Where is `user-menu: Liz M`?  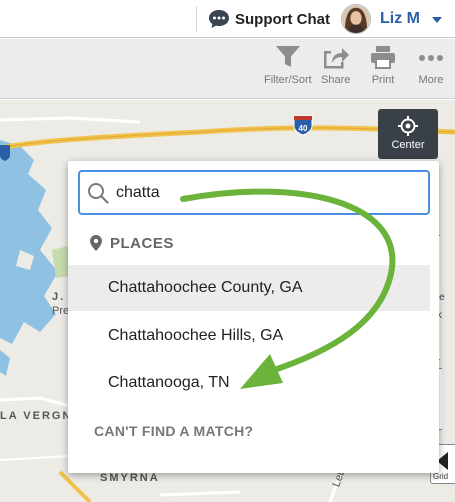 user-menu: Liz M is located at coordinates (391, 19).